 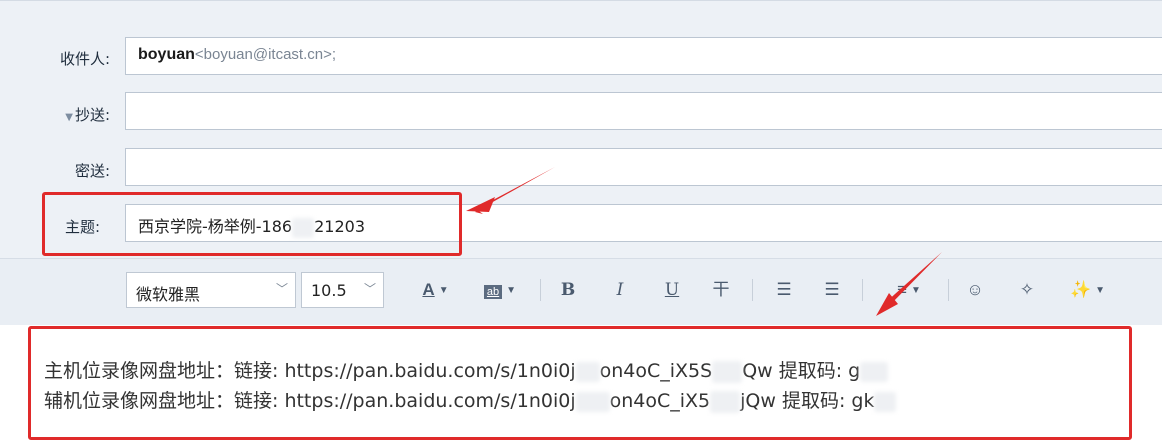 What do you see at coordinates (975, 290) in the screenshot?
I see `emoji-button: ☺` at bounding box center [975, 290].